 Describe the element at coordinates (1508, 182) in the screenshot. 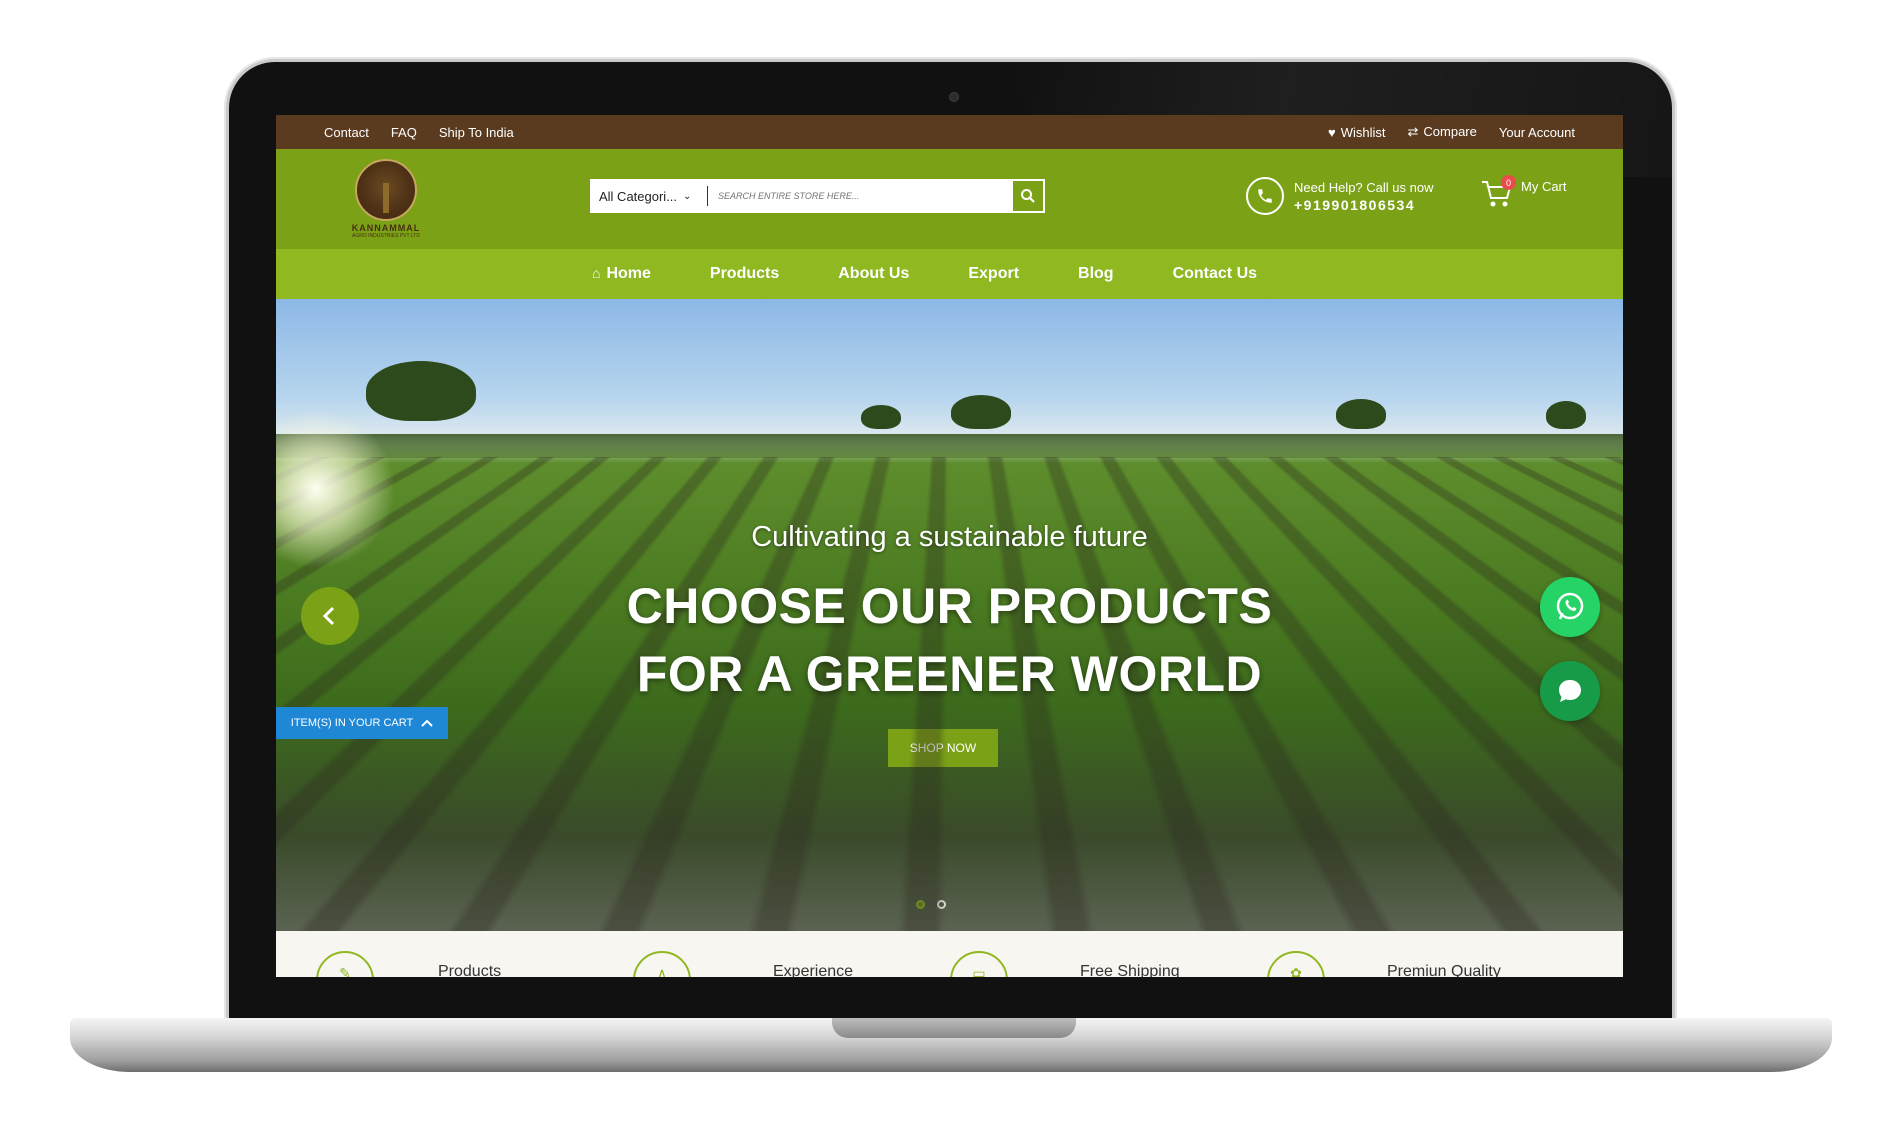

I see `cart-count-badge: 0` at that location.